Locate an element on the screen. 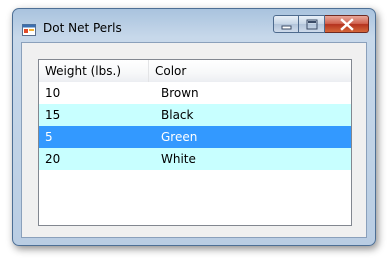 The width and height of the screenshot is (391, 264). column-header-weight: Weight (lbs.) is located at coordinates (94, 71).